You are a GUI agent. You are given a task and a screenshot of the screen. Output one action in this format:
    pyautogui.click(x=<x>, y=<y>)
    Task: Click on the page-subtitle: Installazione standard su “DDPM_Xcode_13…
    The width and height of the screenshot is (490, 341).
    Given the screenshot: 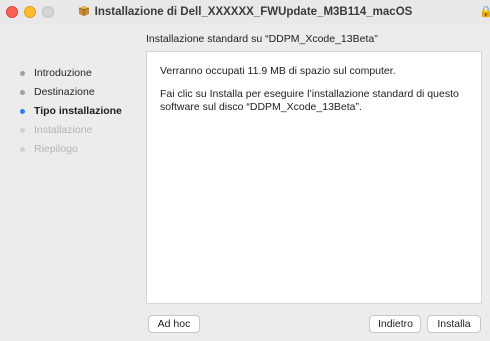 What is the action you would take?
    pyautogui.click(x=262, y=39)
    